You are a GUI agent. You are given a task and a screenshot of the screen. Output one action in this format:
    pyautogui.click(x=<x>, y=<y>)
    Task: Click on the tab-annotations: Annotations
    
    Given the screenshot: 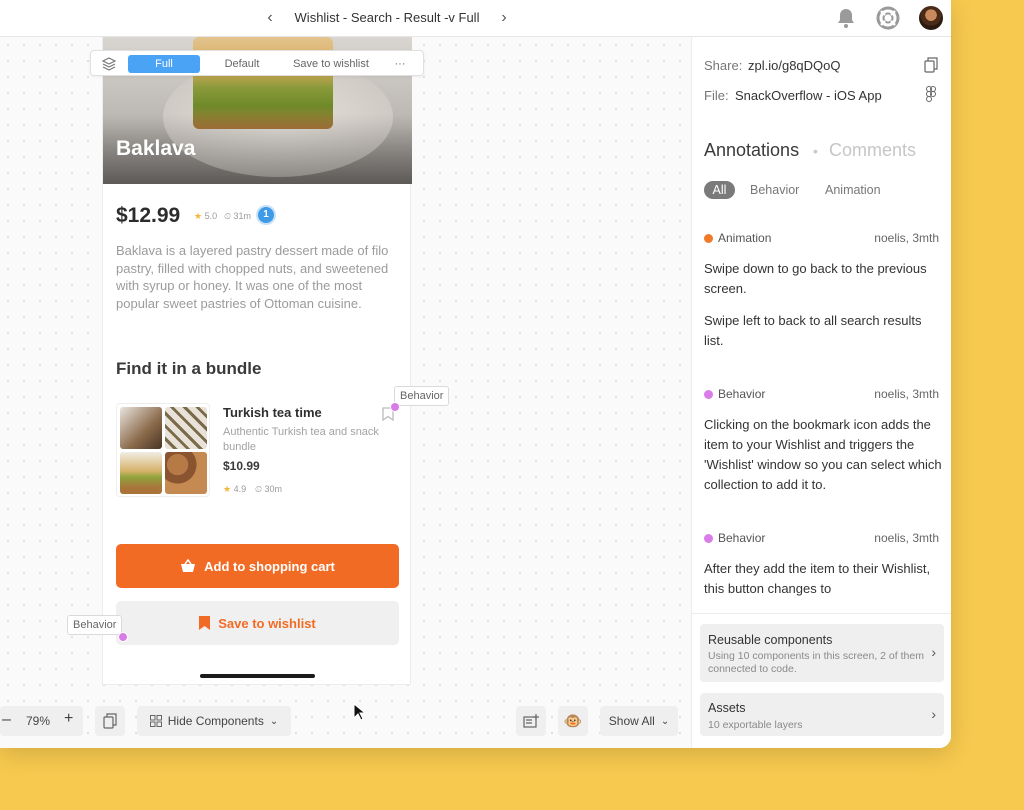 What is the action you would take?
    pyautogui.click(x=751, y=150)
    